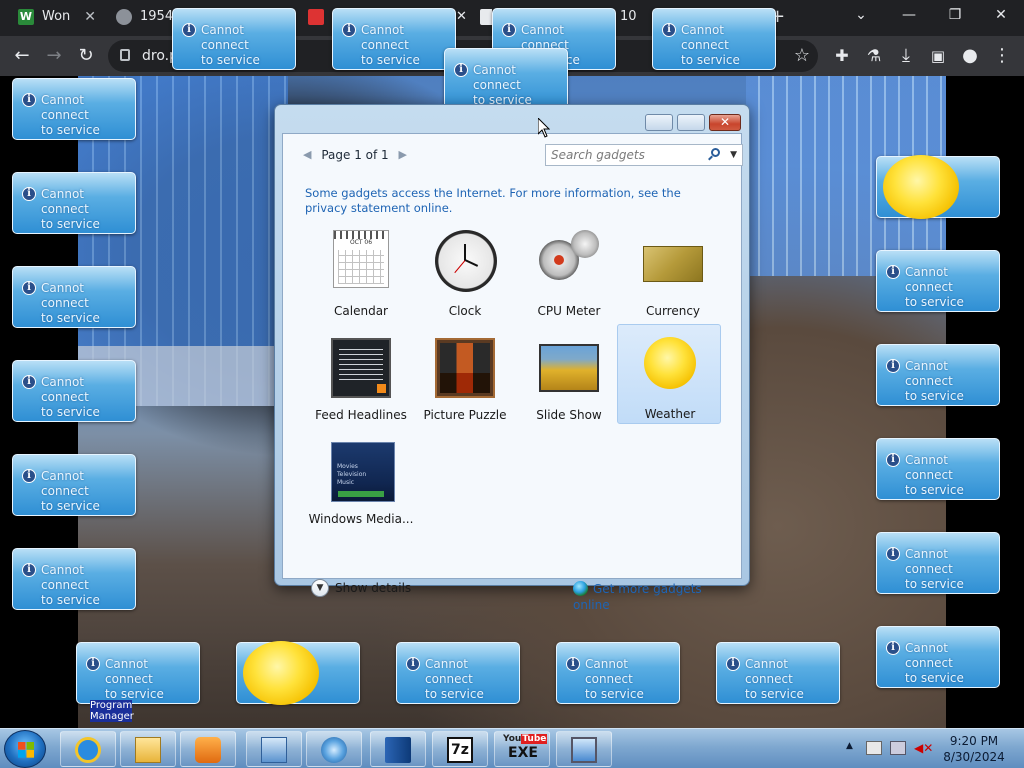 This screenshot has width=1024, height=768. Describe the element at coordinates (569, 368) in the screenshot. I see `slideshow-icon` at that location.